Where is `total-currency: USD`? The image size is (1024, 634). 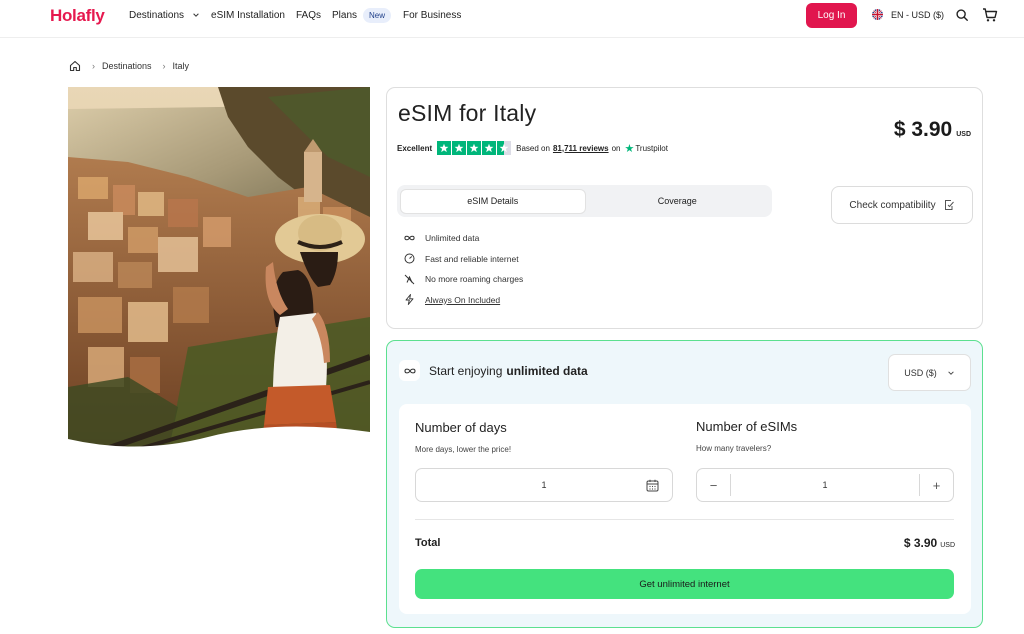 total-currency: USD is located at coordinates (947, 545).